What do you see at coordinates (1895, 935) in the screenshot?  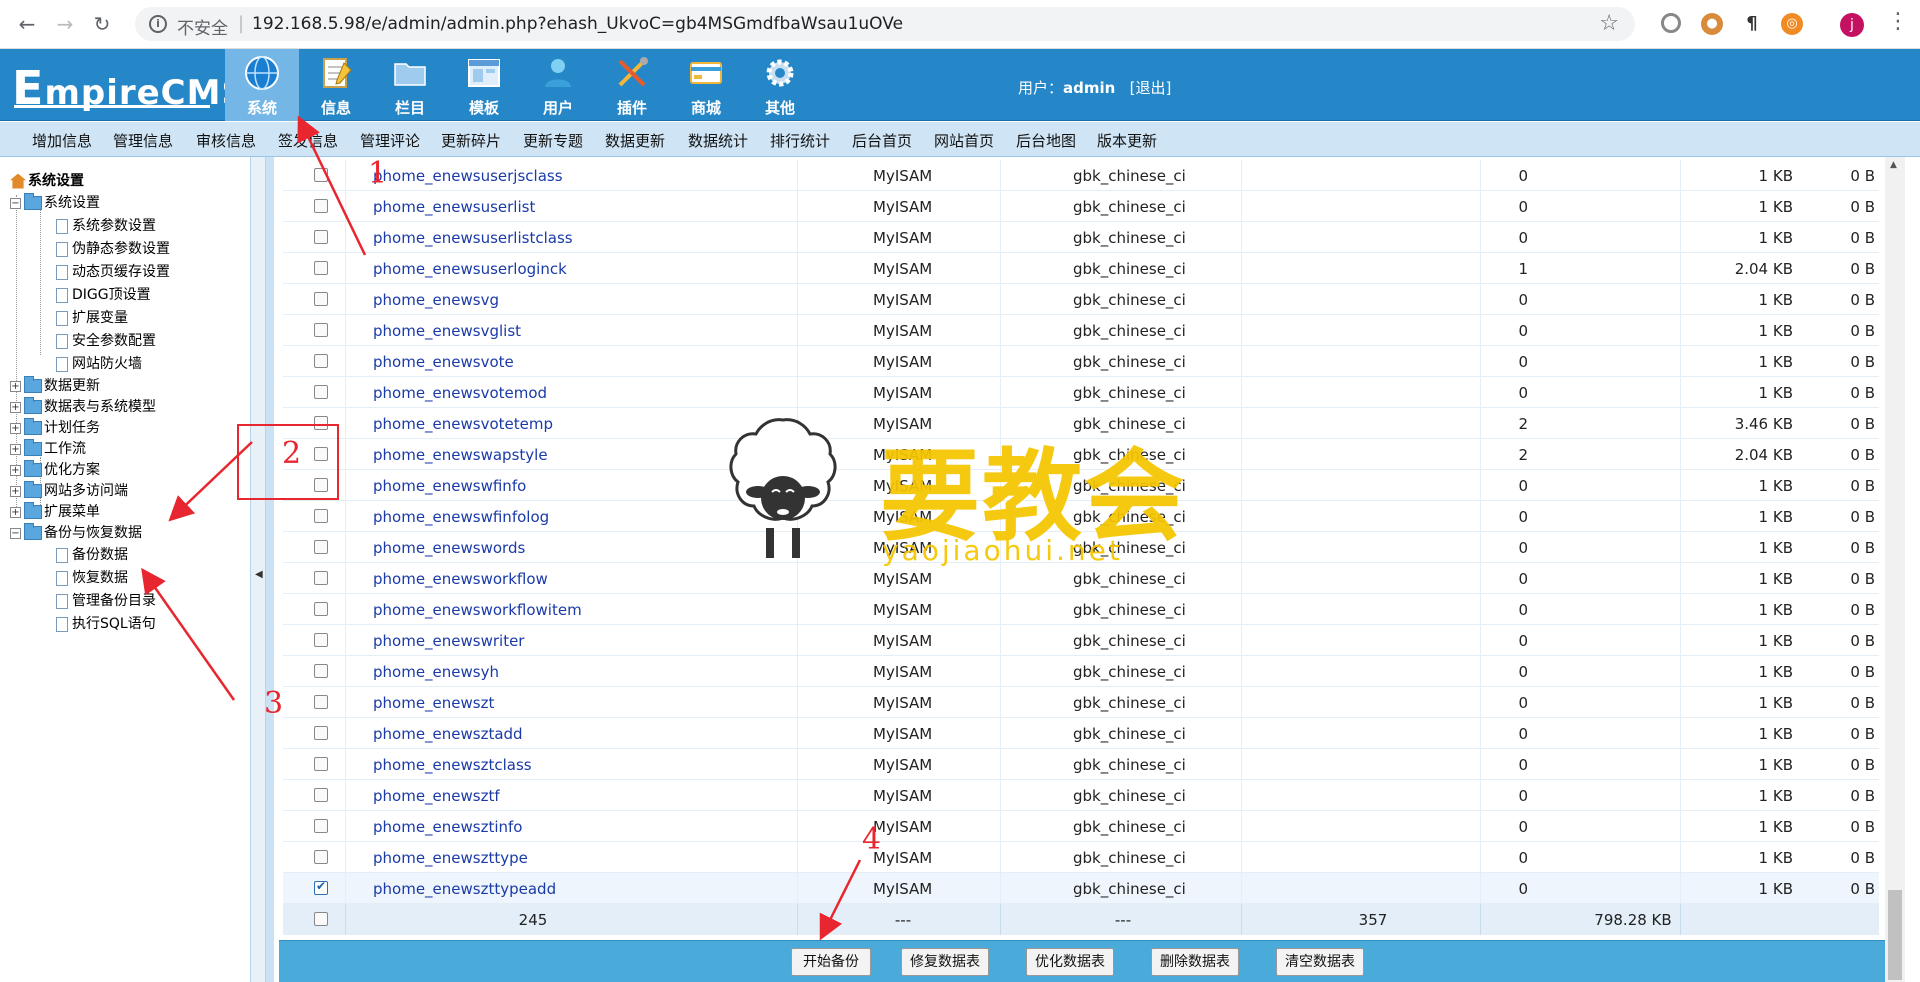 I see `scrollbar-thumb` at bounding box center [1895, 935].